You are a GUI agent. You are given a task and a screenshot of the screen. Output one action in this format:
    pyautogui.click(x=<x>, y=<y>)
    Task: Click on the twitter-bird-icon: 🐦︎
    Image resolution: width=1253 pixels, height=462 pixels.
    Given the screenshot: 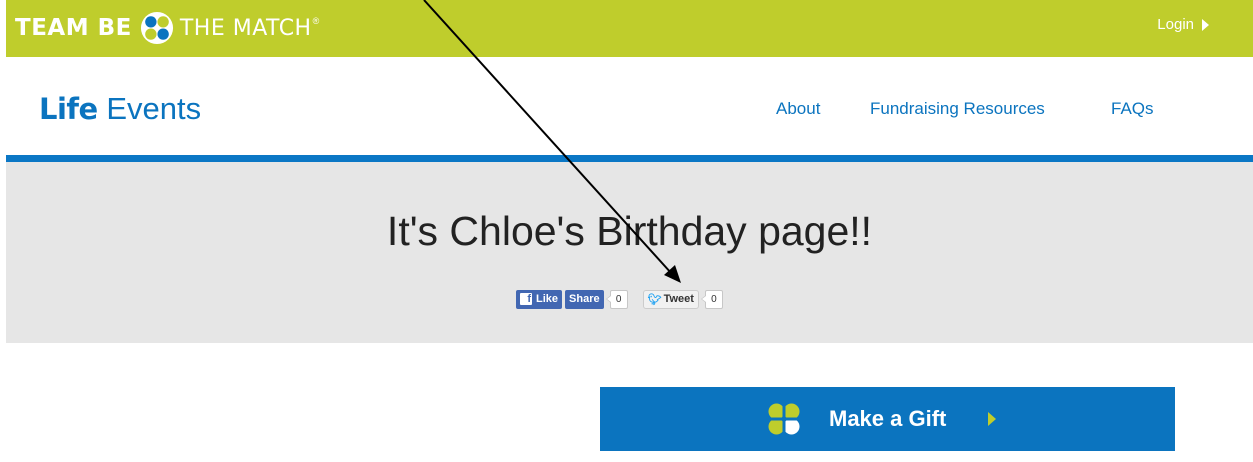 What is the action you would take?
    pyautogui.click(x=654, y=299)
    